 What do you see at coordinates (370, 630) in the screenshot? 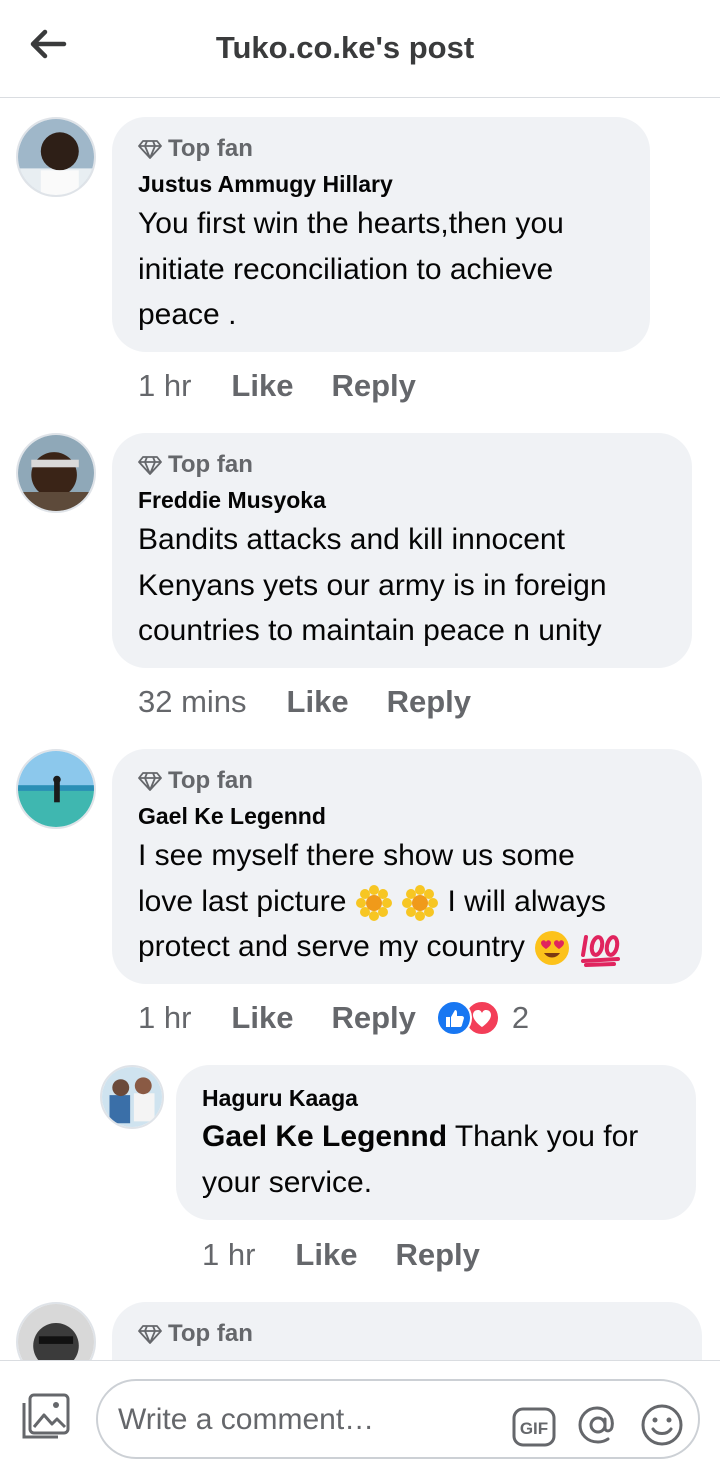
I see `comment-line: countries to maintain peace n unity` at bounding box center [370, 630].